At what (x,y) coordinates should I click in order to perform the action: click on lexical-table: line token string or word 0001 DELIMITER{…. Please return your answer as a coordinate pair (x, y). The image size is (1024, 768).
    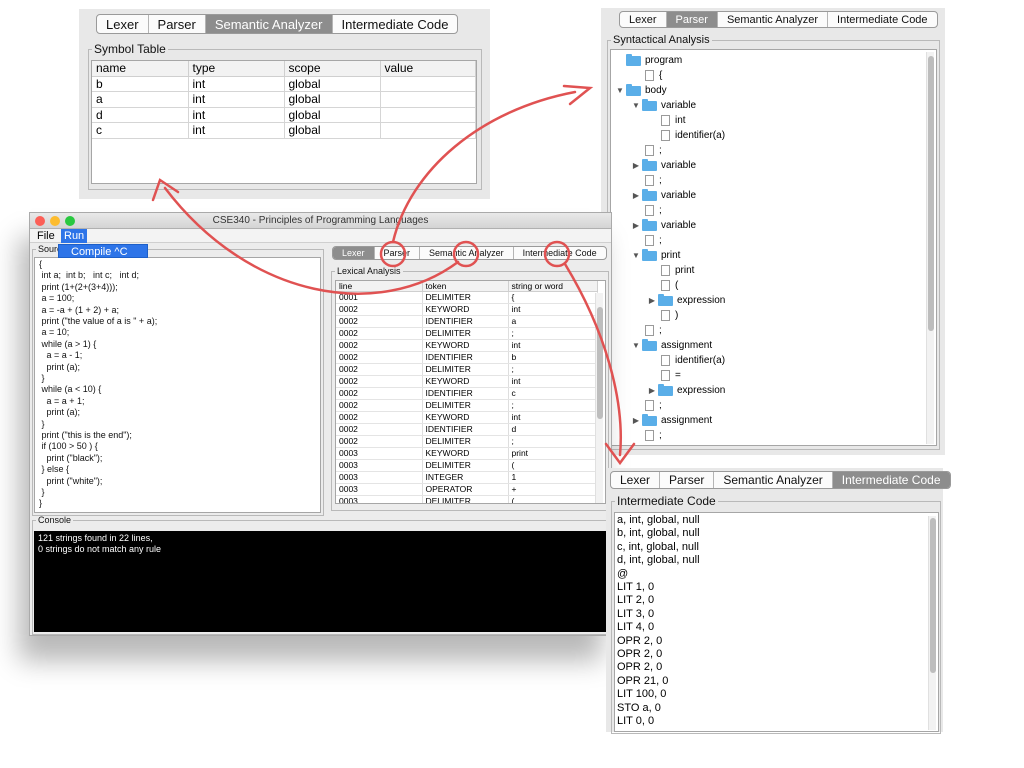
    Looking at the image, I should click on (470, 392).